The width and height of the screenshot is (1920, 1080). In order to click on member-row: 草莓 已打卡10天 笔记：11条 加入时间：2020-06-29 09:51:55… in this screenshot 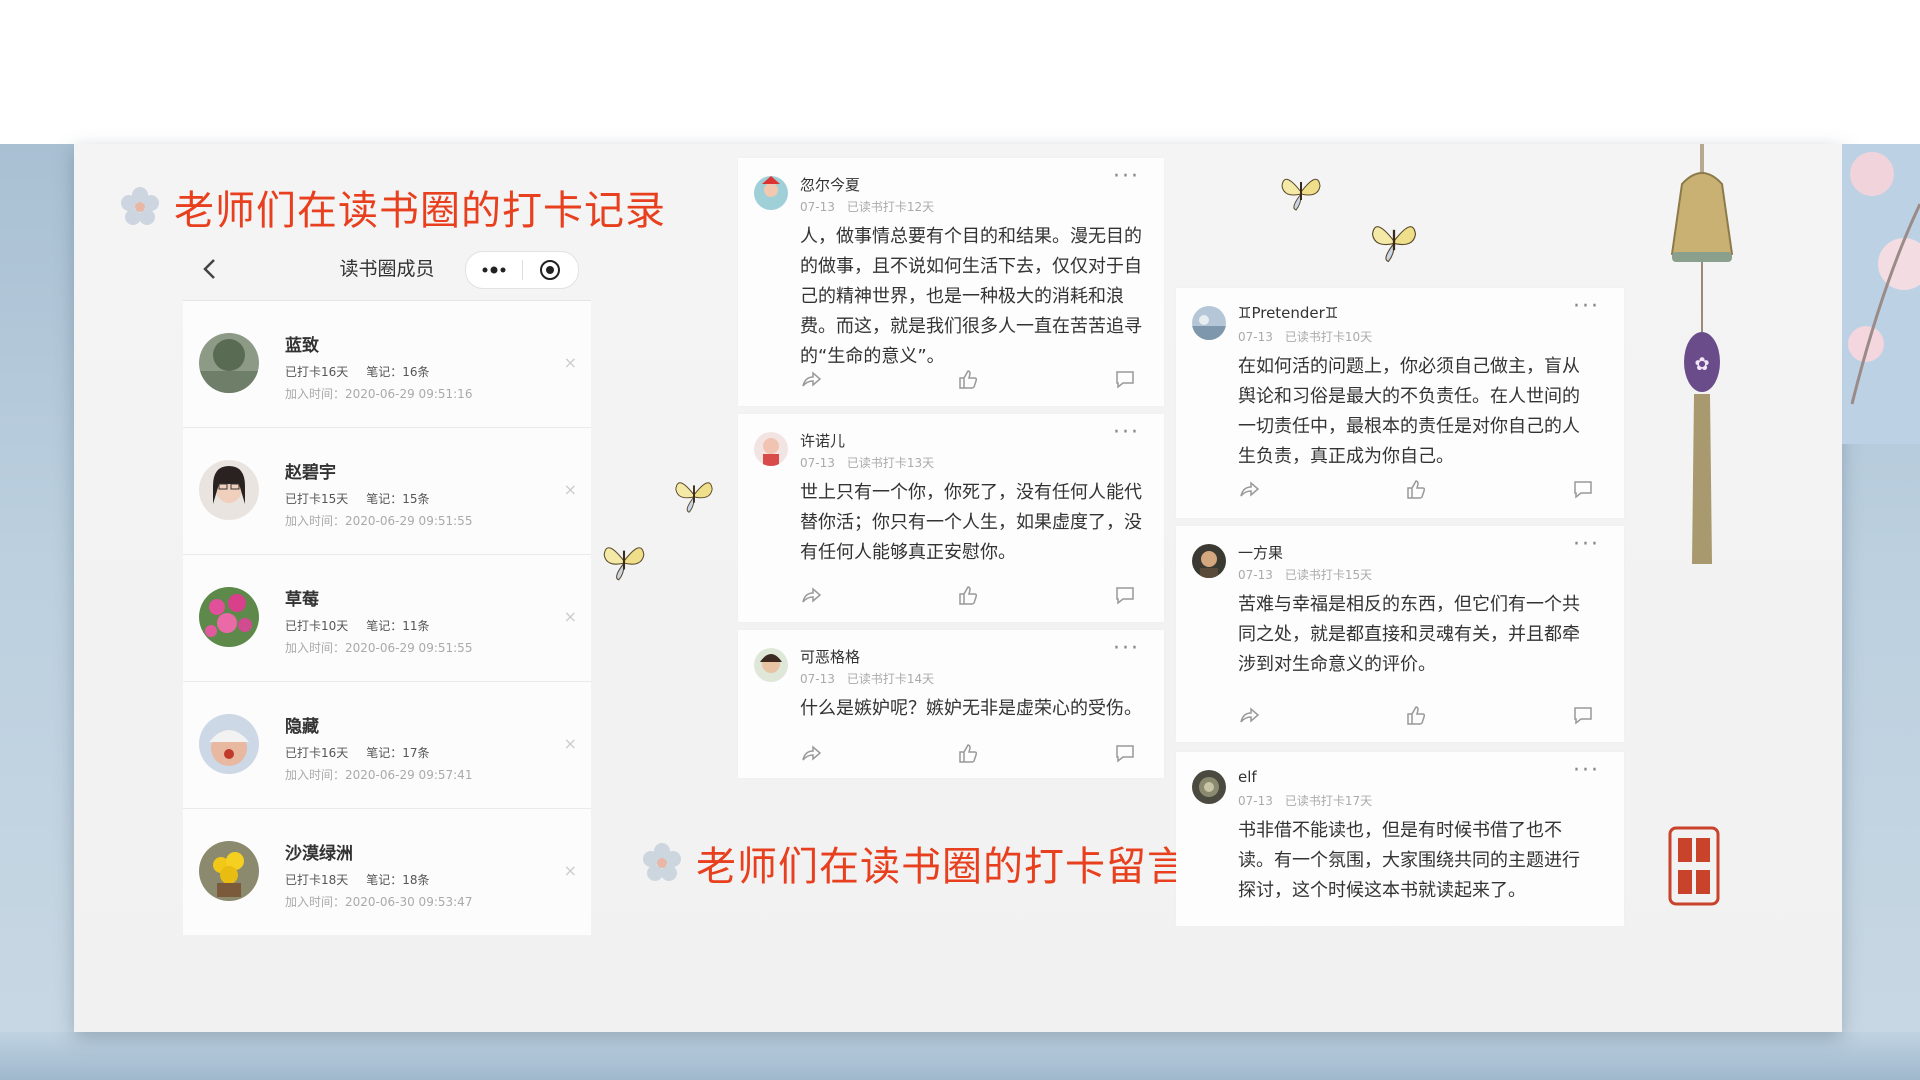, I will do `click(387, 618)`.